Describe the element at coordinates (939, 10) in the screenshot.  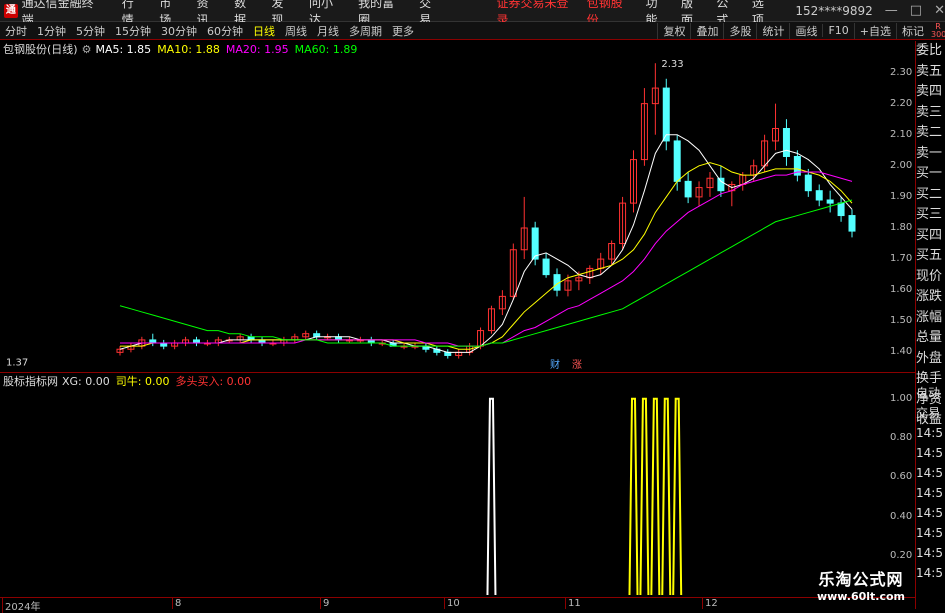
I see `close-icon: ✕` at that location.